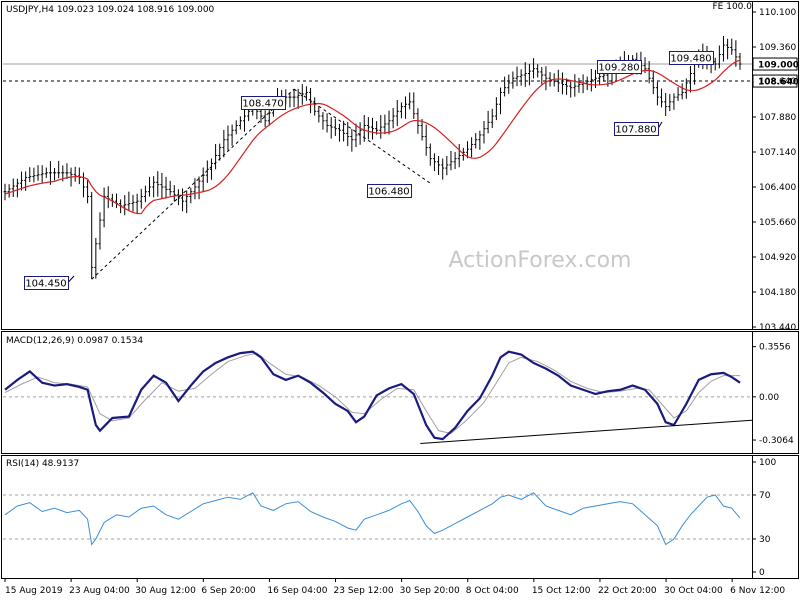  What do you see at coordinates (165, 591) in the screenshot?
I see `x-tick-label: 30 Aug 12:00` at bounding box center [165, 591].